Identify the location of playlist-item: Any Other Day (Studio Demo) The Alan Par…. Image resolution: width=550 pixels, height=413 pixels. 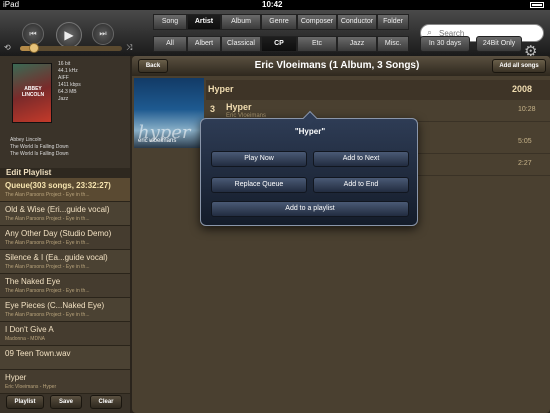
(65, 238).